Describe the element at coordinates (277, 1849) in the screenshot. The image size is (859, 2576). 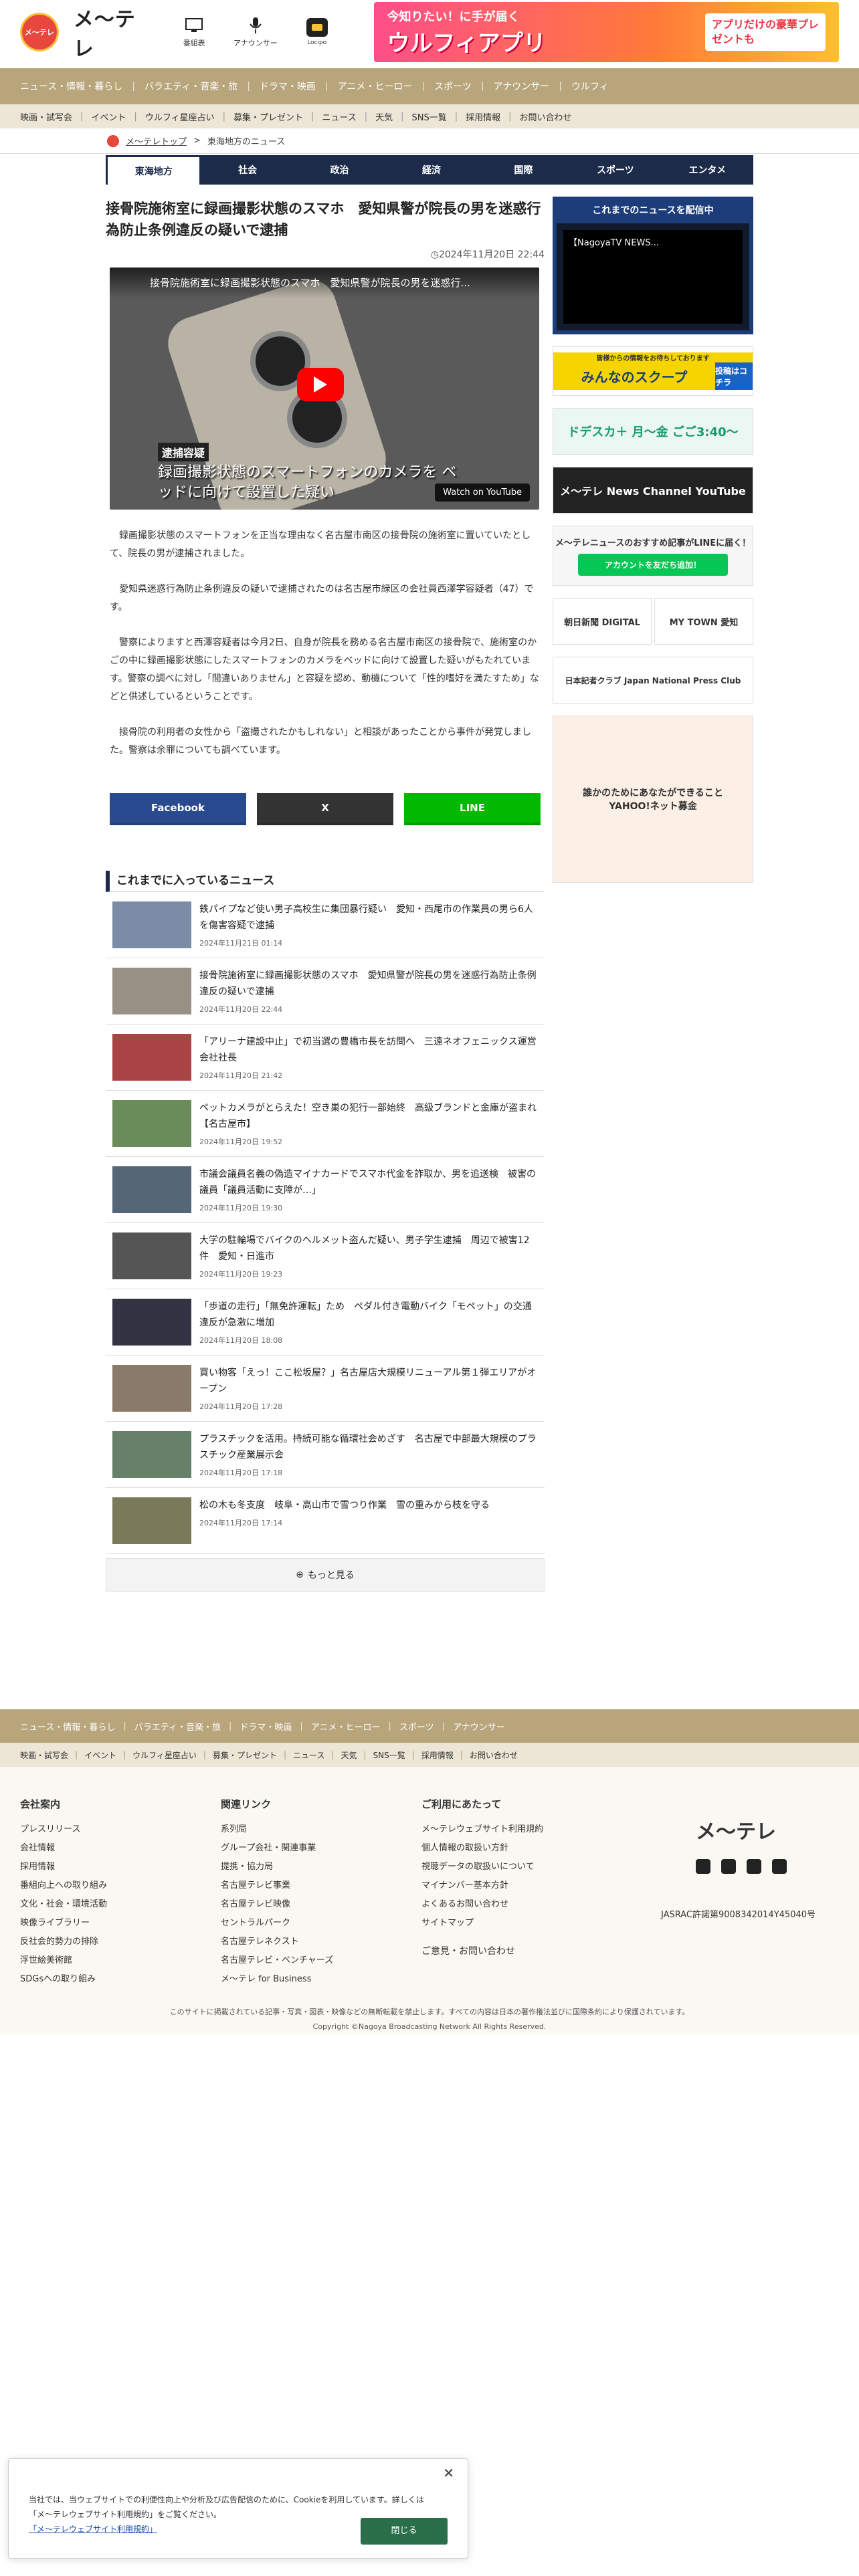
I see `footer-link: グループ会社・関連事業` at that location.